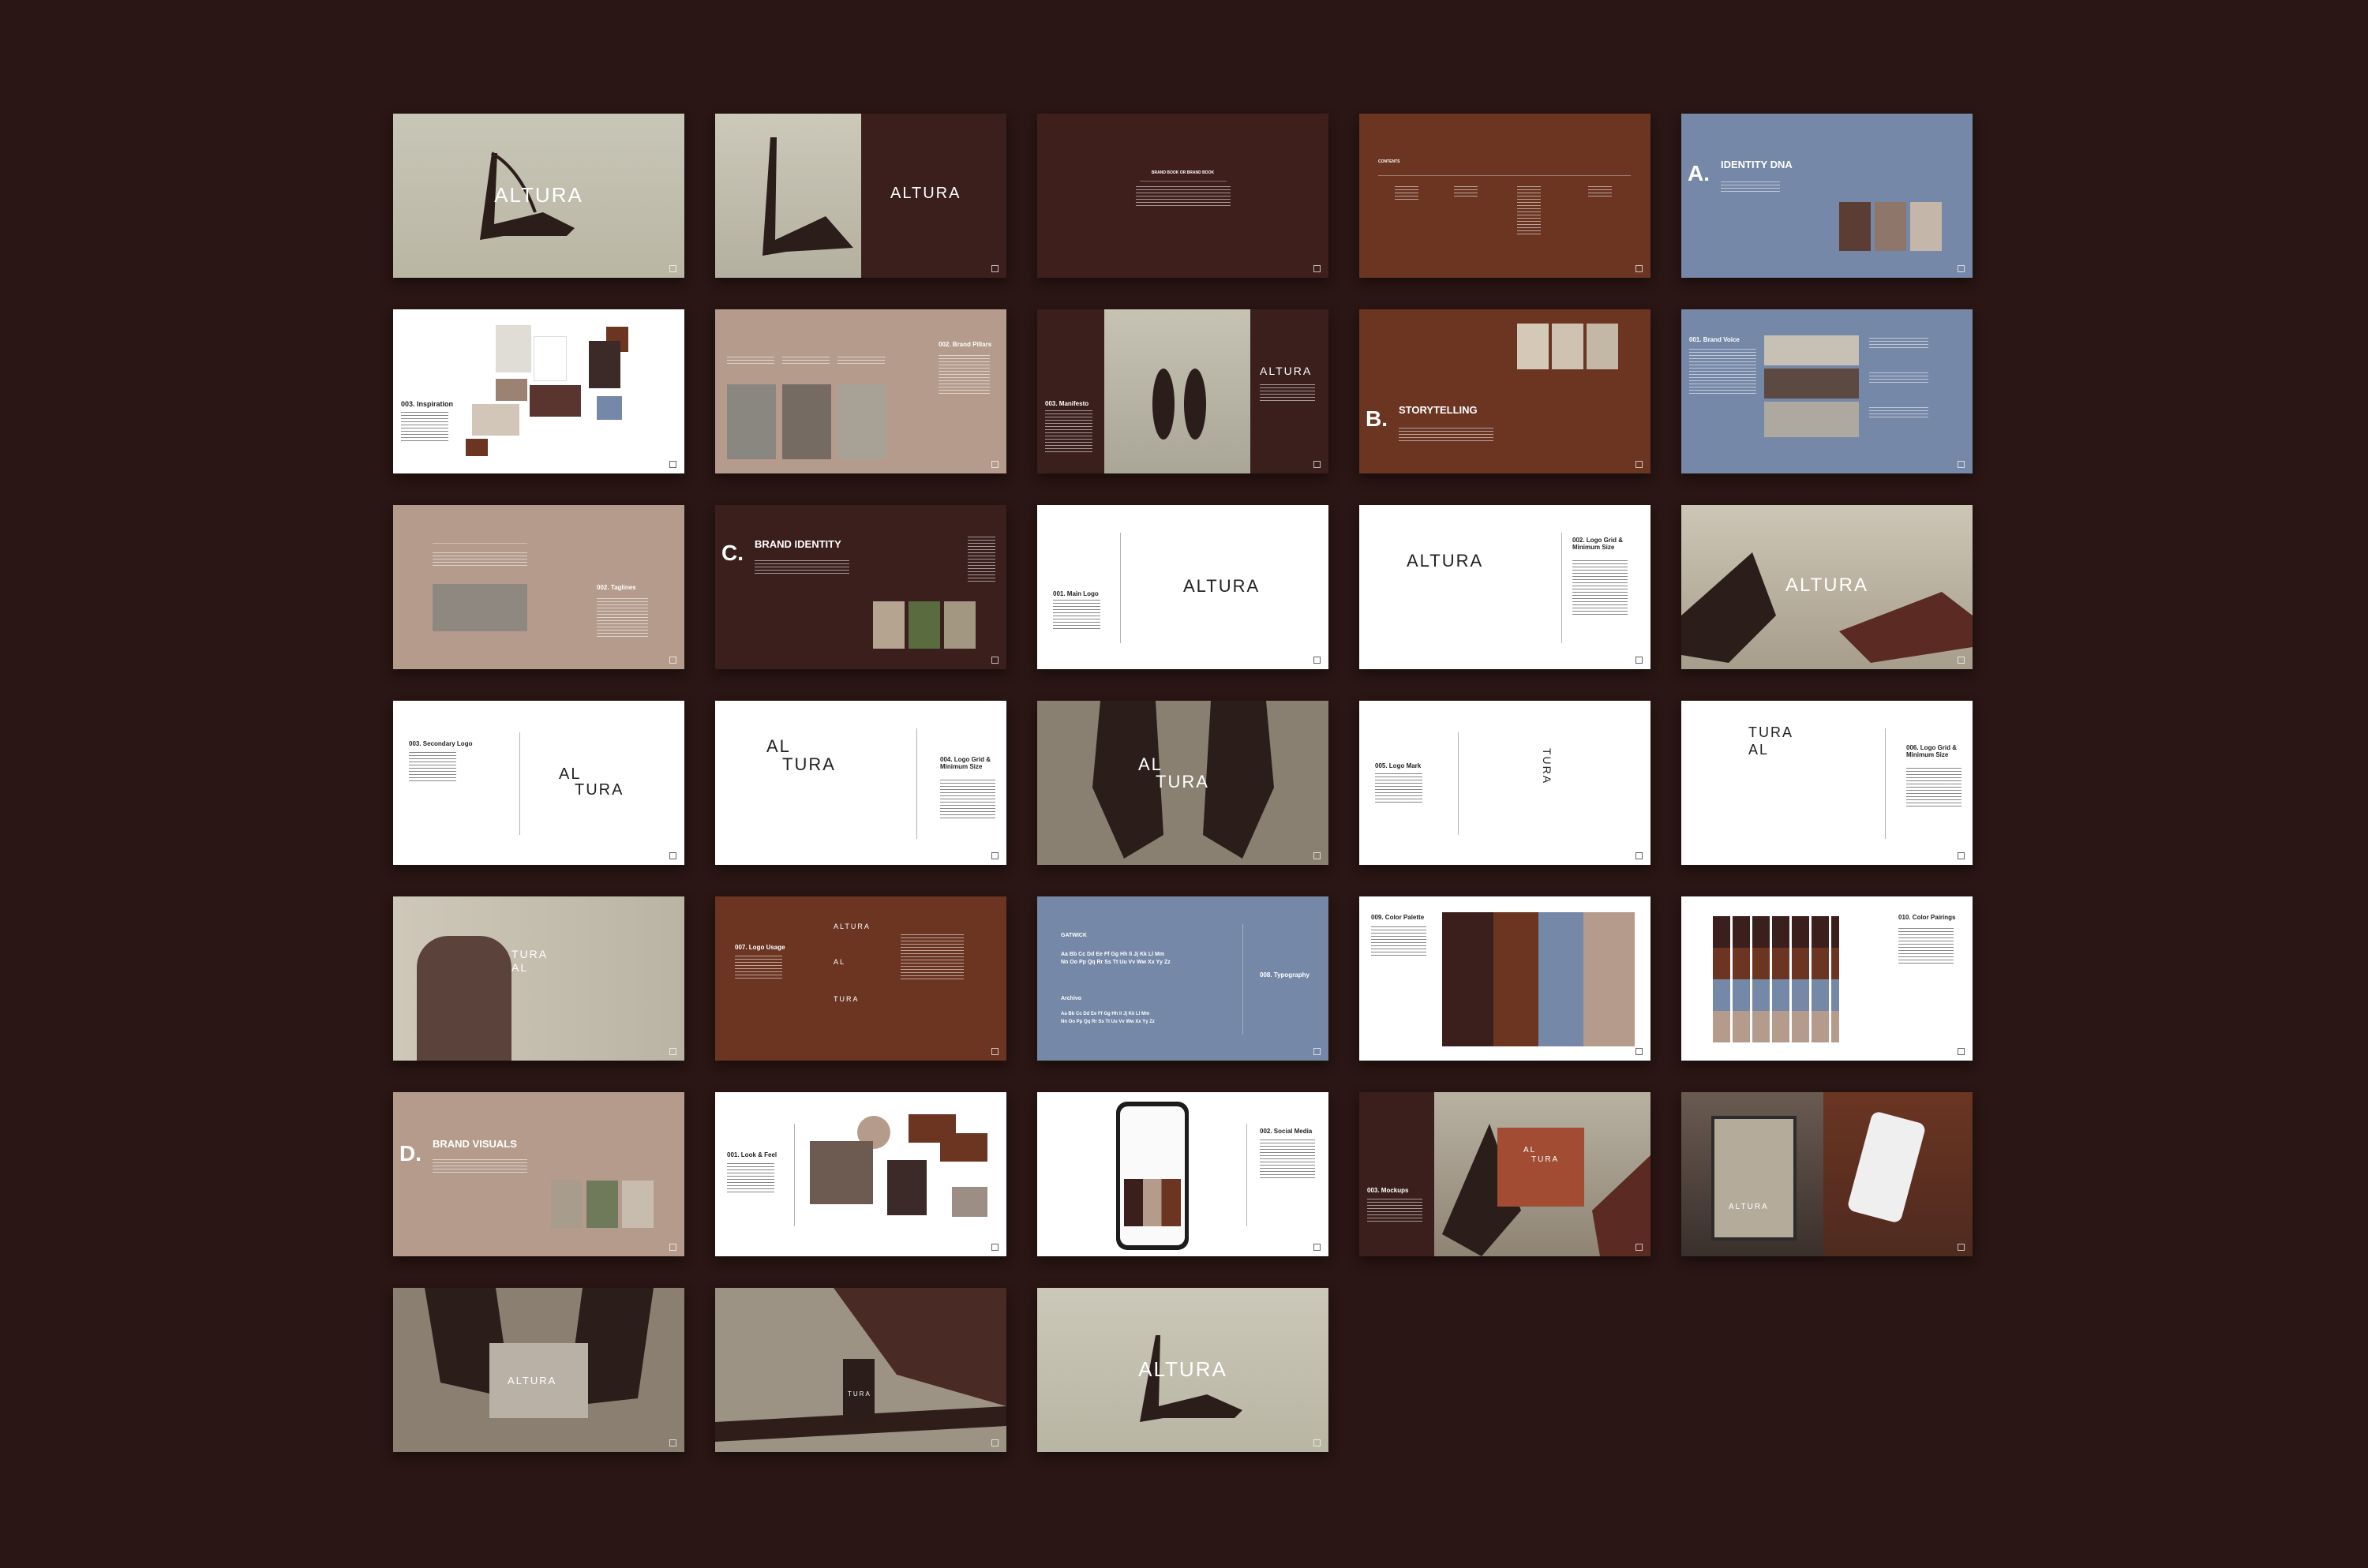 The width and height of the screenshot is (2368, 1568). I want to click on slide-brand-book: BRAND BOOK OR BRAND BOOK, so click(1182, 196).